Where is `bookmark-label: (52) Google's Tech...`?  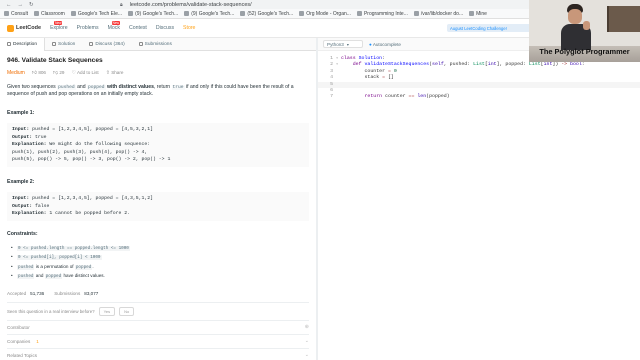
bookmark-label: (52) Google's Tech... is located at coordinates (270, 13).